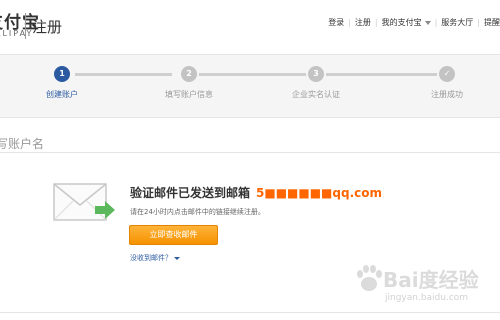 Image resolution: width=500 pixels, height=320 pixels. I want to click on nav-my-alipay-label: 我的支付宝, so click(401, 22).